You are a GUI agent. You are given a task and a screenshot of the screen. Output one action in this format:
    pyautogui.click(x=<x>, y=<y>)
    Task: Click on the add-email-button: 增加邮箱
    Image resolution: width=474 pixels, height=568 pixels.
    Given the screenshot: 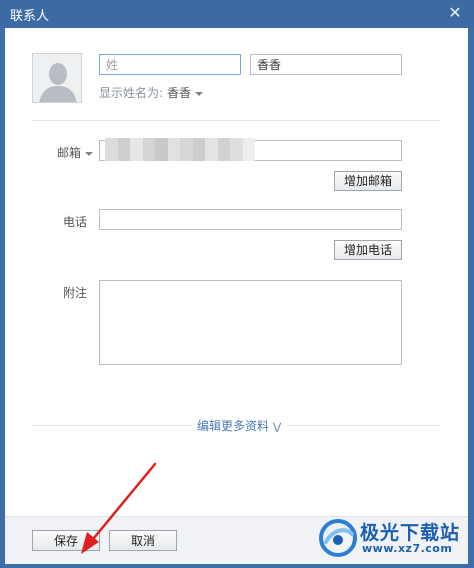 What is the action you would take?
    pyautogui.click(x=368, y=181)
    